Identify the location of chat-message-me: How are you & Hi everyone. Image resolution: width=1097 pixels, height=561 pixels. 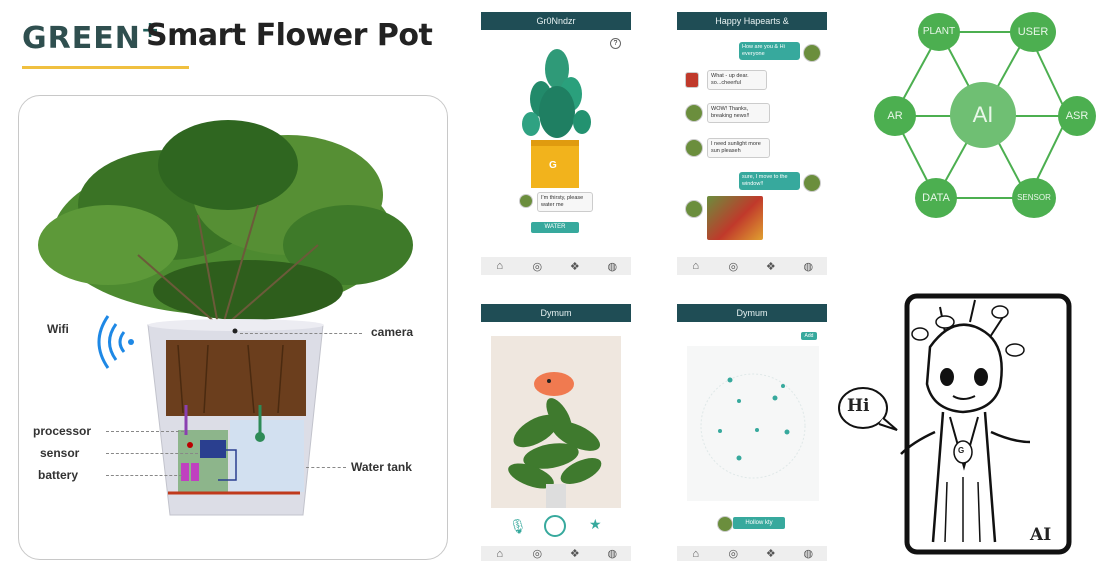
(769, 51).